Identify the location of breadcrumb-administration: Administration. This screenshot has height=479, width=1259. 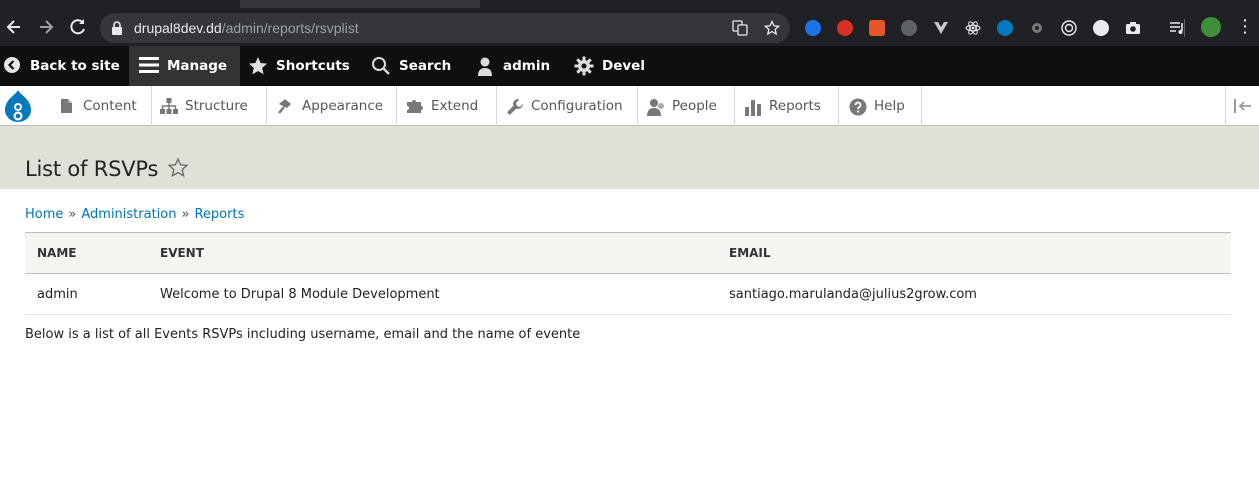
(128, 214).